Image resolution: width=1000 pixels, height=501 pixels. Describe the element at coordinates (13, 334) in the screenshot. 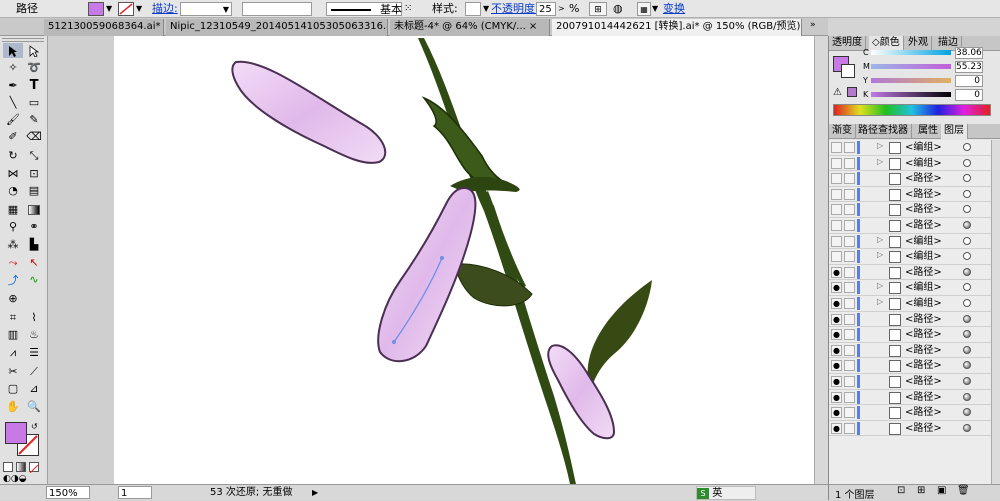

I see `column-graph-tool-icon: ▥` at that location.